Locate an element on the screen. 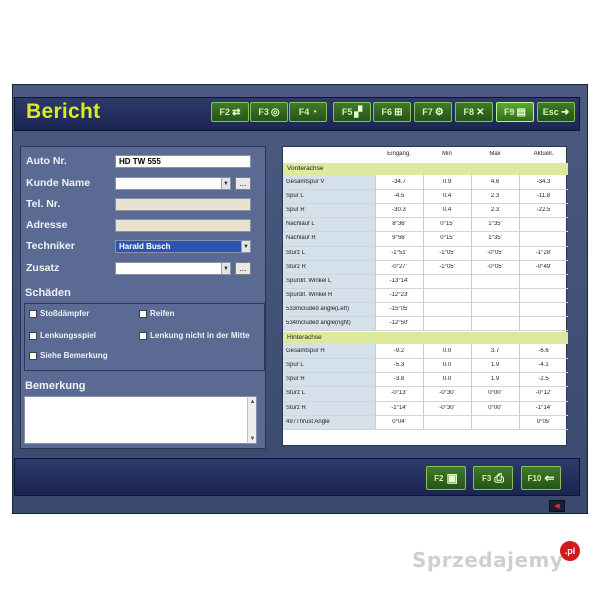  value-cell: -34.3 is located at coordinates (543, 182).